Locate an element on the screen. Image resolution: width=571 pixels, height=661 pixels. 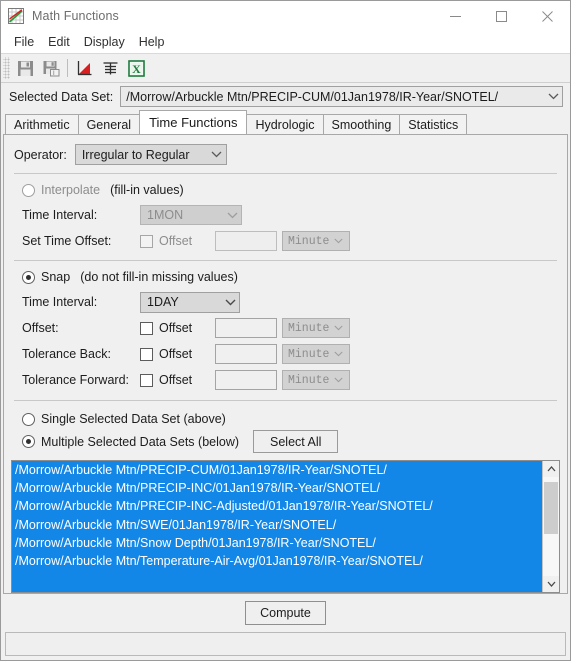
snap-tolerance-forward-row: Tolerance Forward: Offset Minute is located at coordinates (285, 380).